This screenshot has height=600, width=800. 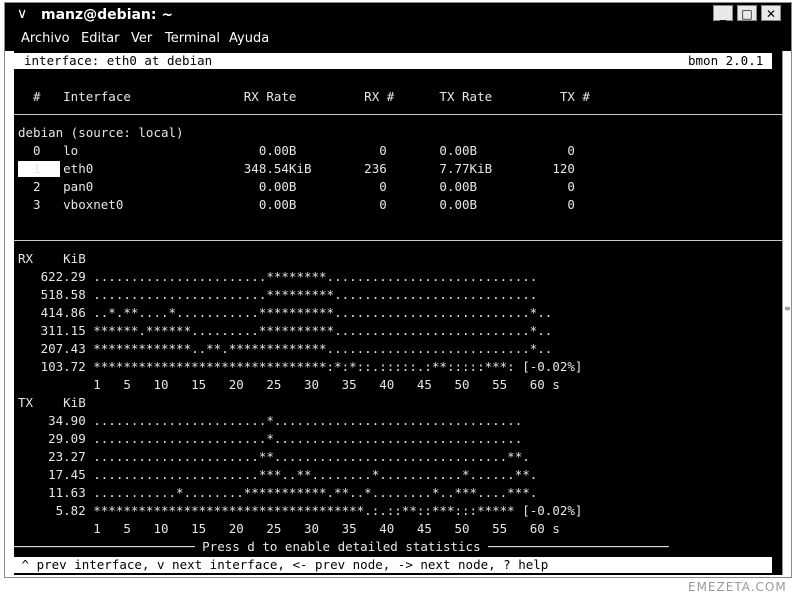 I want to click on vertical-scrollbar: ≡, so click(x=786, y=313).